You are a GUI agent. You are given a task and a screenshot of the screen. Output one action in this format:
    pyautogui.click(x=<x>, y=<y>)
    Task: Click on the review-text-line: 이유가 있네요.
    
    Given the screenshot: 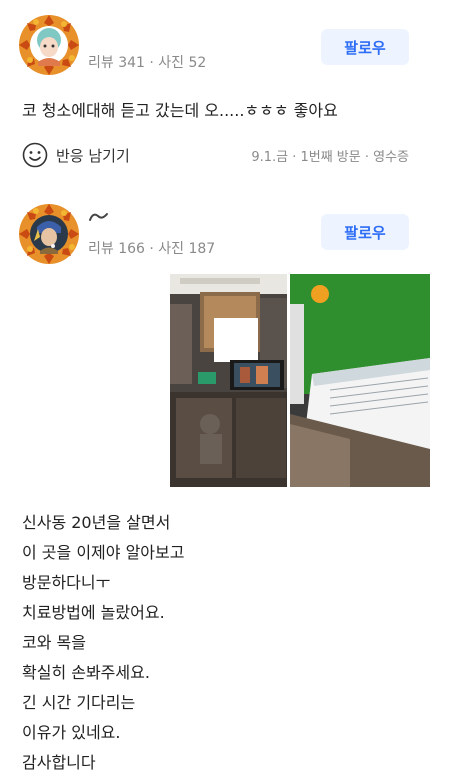 What is the action you would take?
    pyautogui.click(x=71, y=732)
    